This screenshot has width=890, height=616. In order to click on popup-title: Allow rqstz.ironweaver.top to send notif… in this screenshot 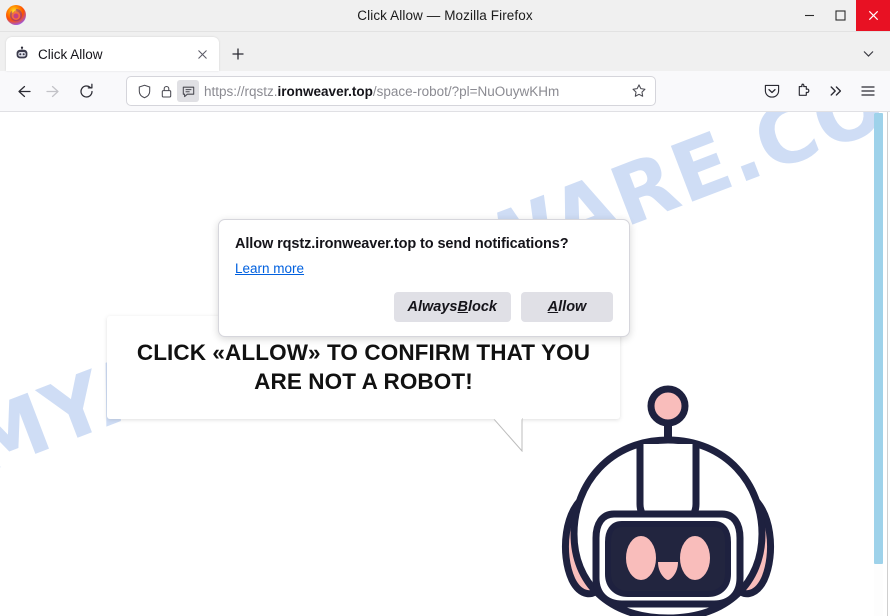, I will do `click(402, 244)`.